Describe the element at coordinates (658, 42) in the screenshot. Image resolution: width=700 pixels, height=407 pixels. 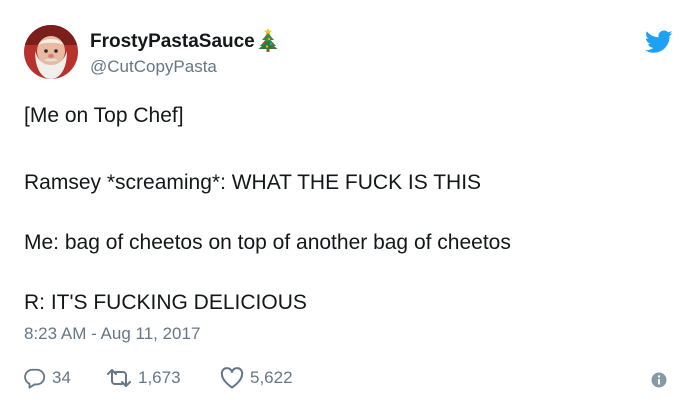
I see `twitter-bird-icon` at that location.